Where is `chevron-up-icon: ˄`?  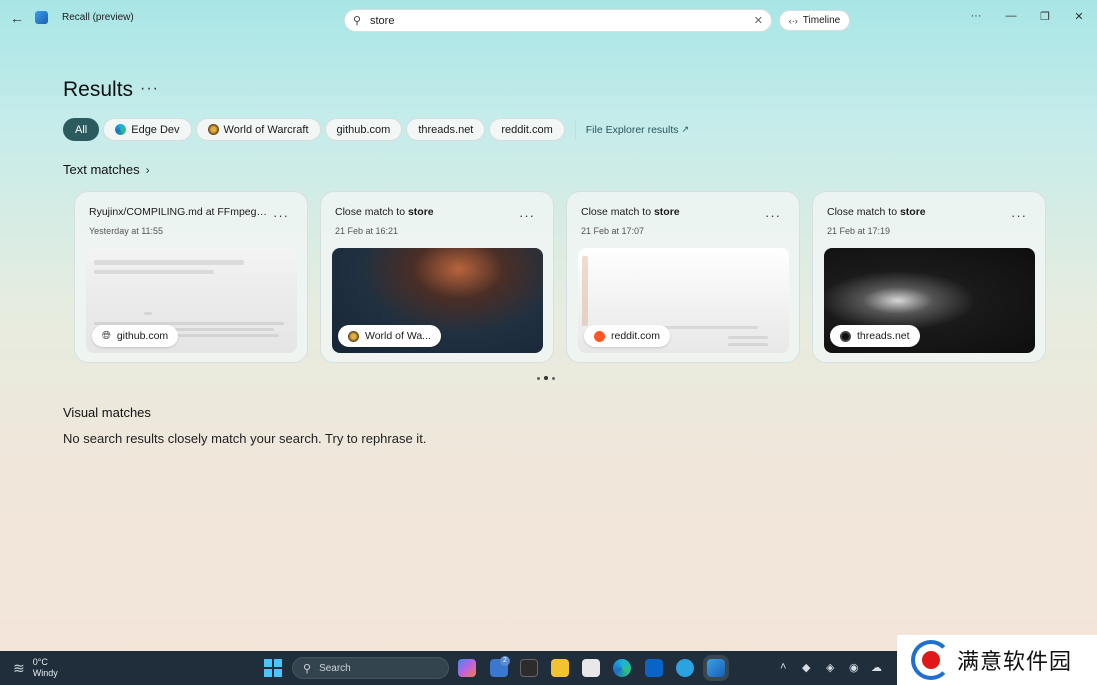 chevron-up-icon: ˄ is located at coordinates (783, 667).